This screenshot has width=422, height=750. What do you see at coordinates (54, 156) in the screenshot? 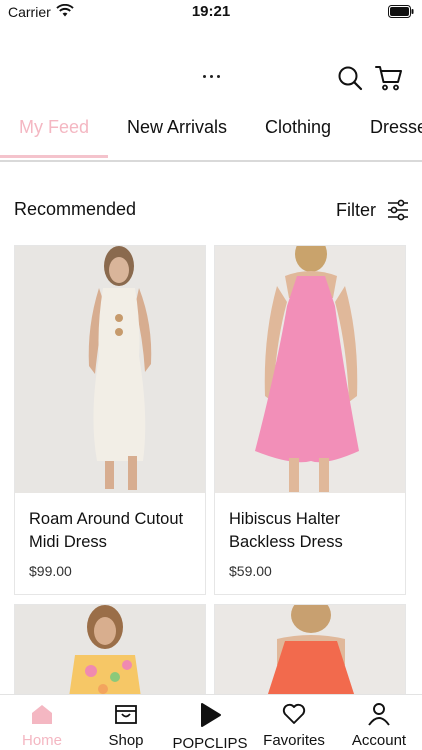
I see `active-tab-indicator` at bounding box center [54, 156].